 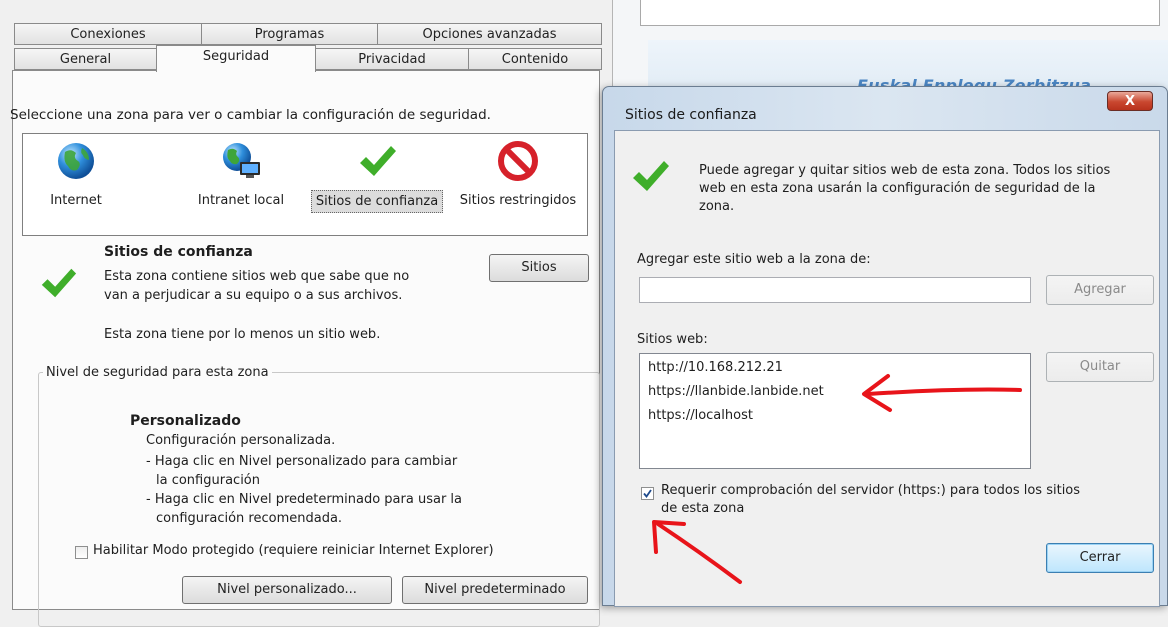 What do you see at coordinates (700, 415) in the screenshot?
I see `list-item: https://localhost` at bounding box center [700, 415].